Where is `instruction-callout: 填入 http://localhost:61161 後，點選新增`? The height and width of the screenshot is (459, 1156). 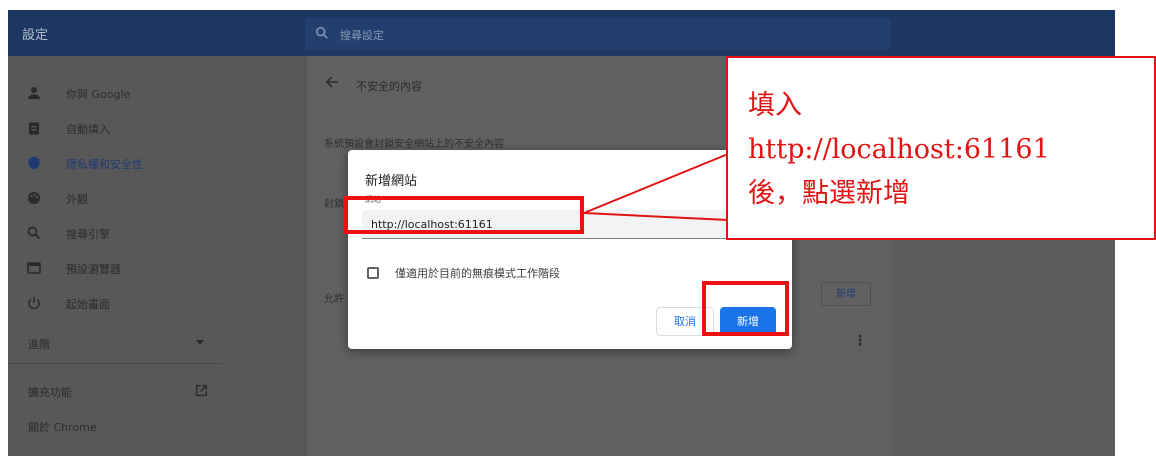
instruction-callout: 填入 http://localhost:61161 後，點選新增 is located at coordinates (941, 148).